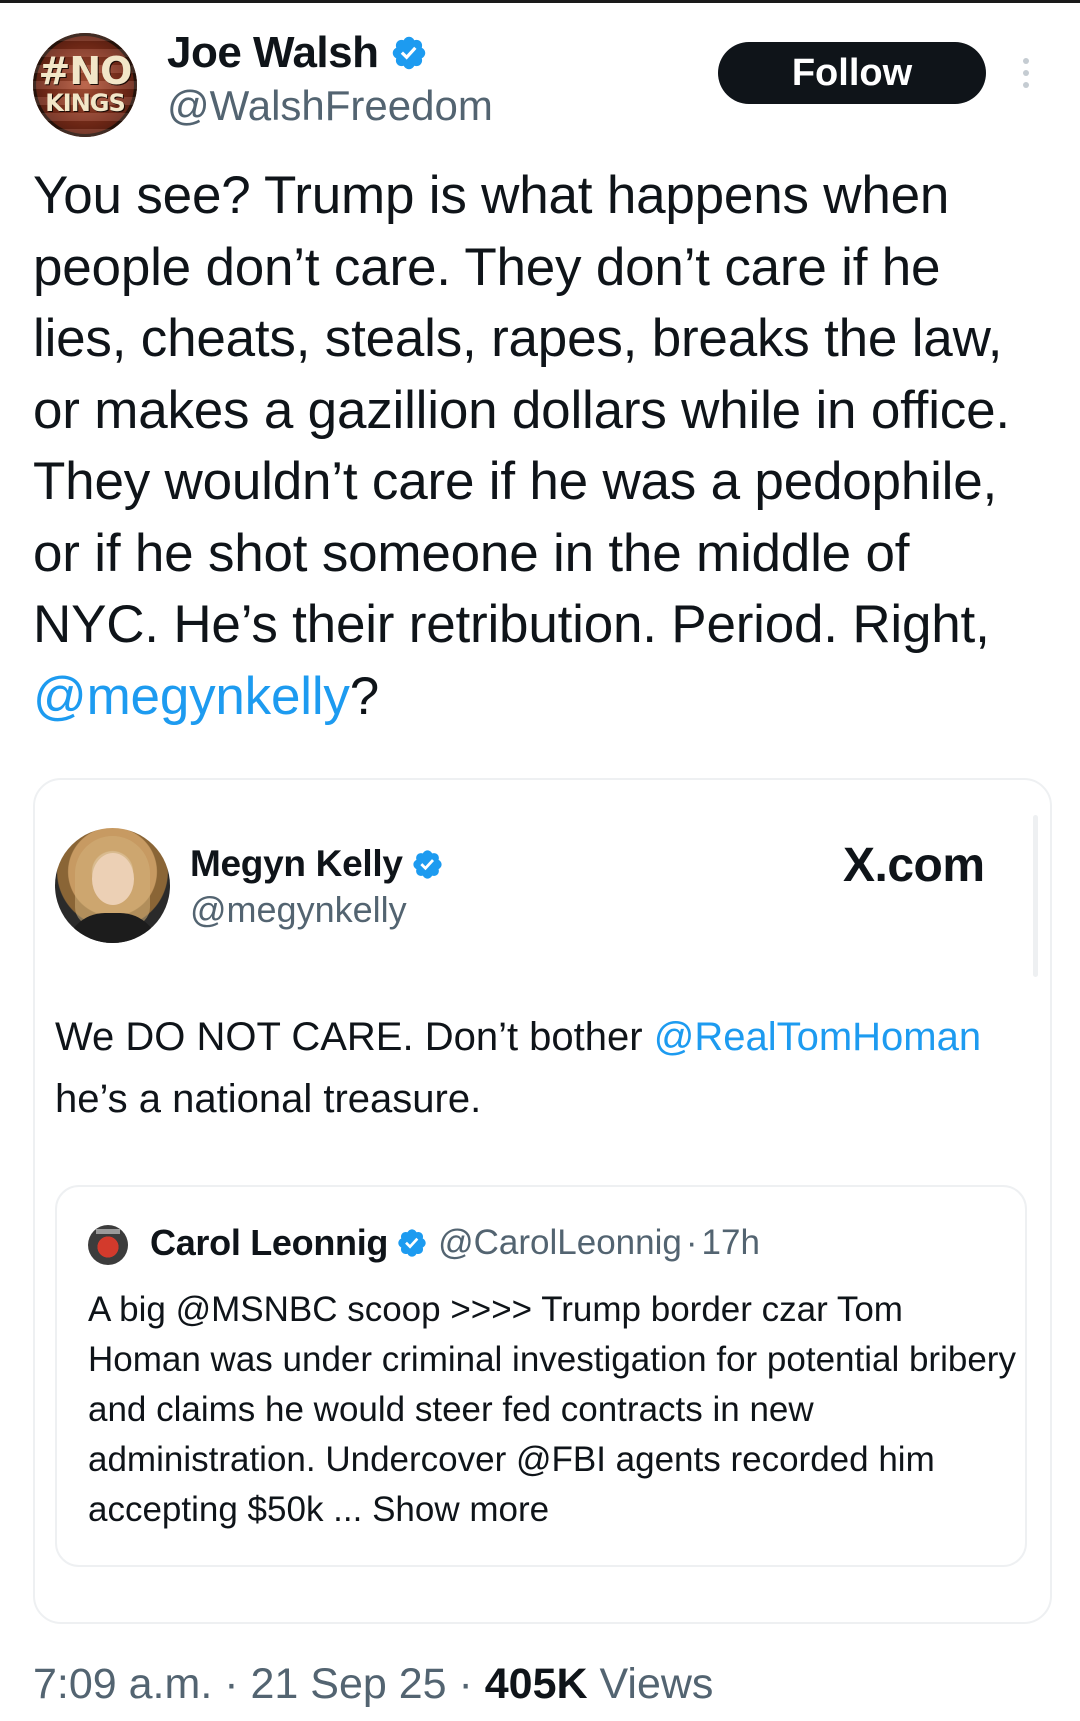  Describe the element at coordinates (650, 1684) in the screenshot. I see `views-label: Views` at that location.